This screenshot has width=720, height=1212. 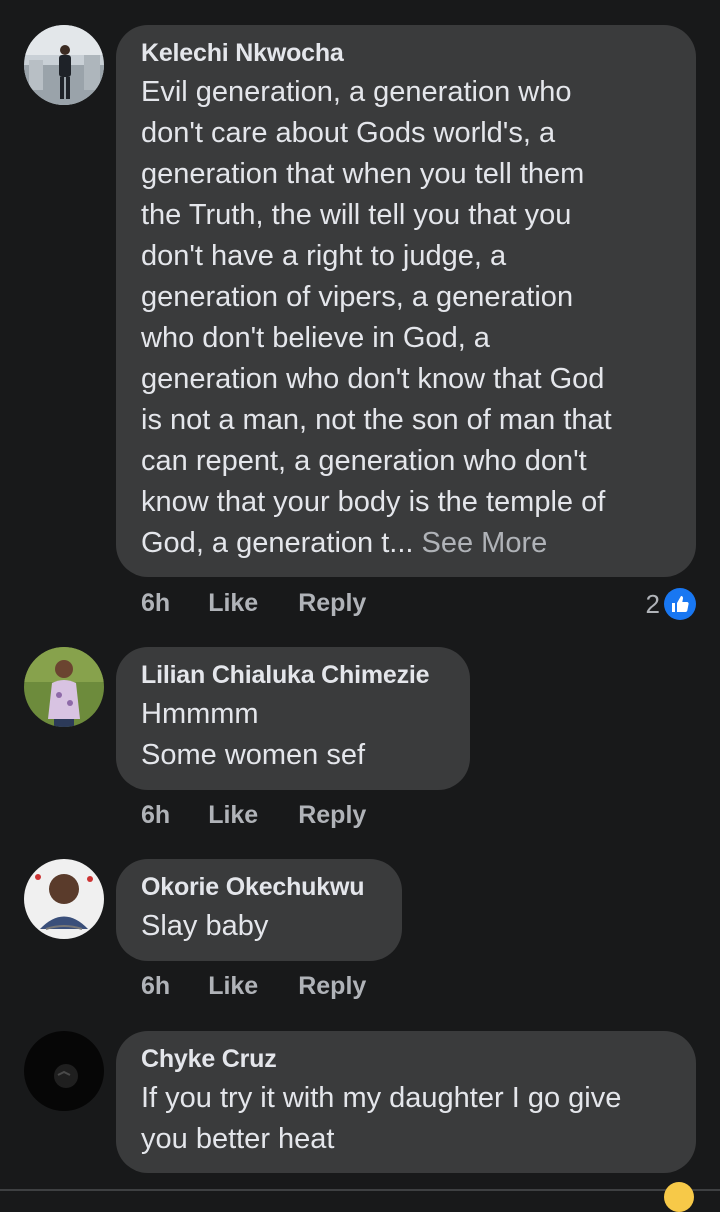 What do you see at coordinates (253, 734) in the screenshot?
I see `comment-text: Hmmmm Some women sef` at bounding box center [253, 734].